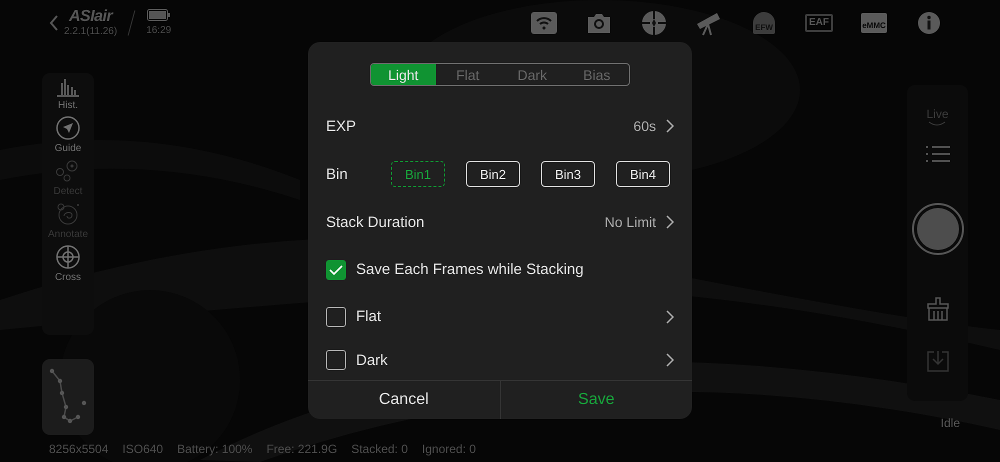 The width and height of the screenshot is (1000, 462). Describe the element at coordinates (937, 124) in the screenshot. I see `chevron-down-icon` at that location.